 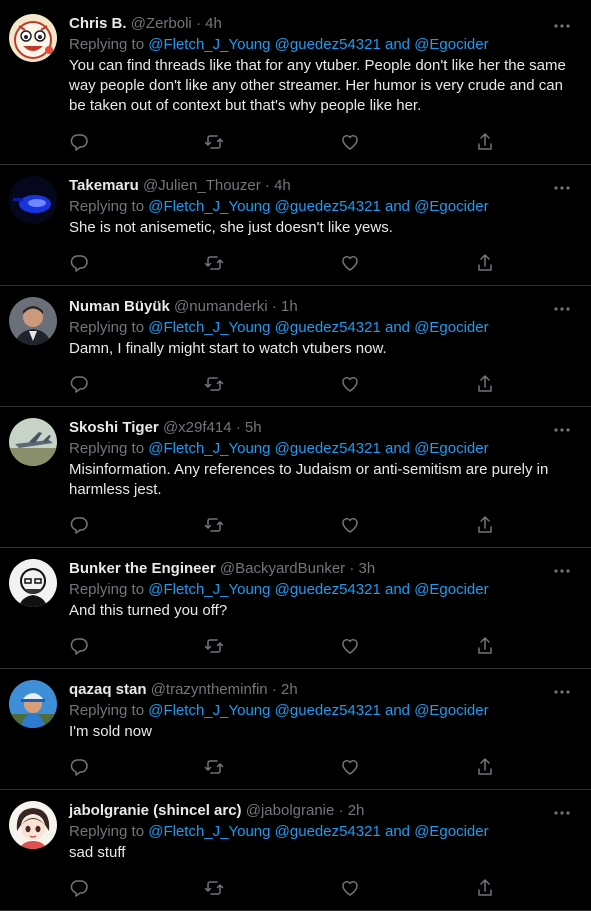 What do you see at coordinates (367, 568) in the screenshot?
I see `timestamp: 3h` at bounding box center [367, 568].